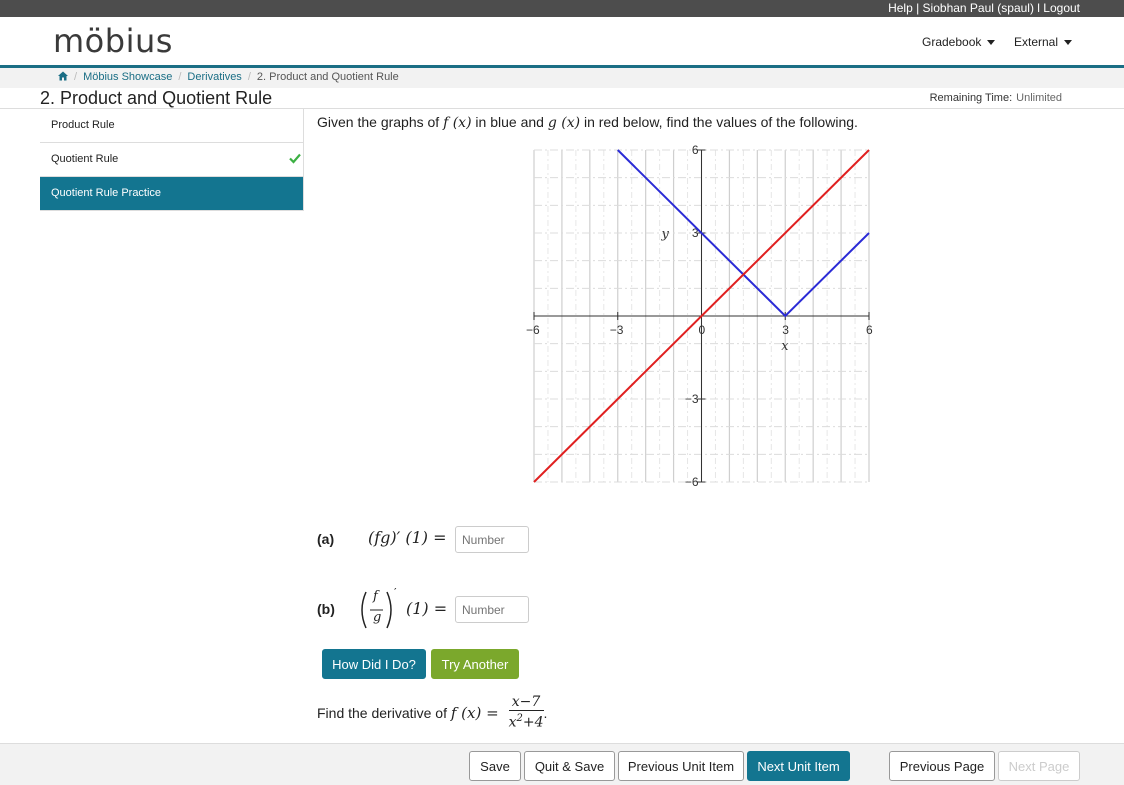 This screenshot has height=785, width=1124. What do you see at coordinates (1061, 8) in the screenshot?
I see `logout-link: Logout` at bounding box center [1061, 8].